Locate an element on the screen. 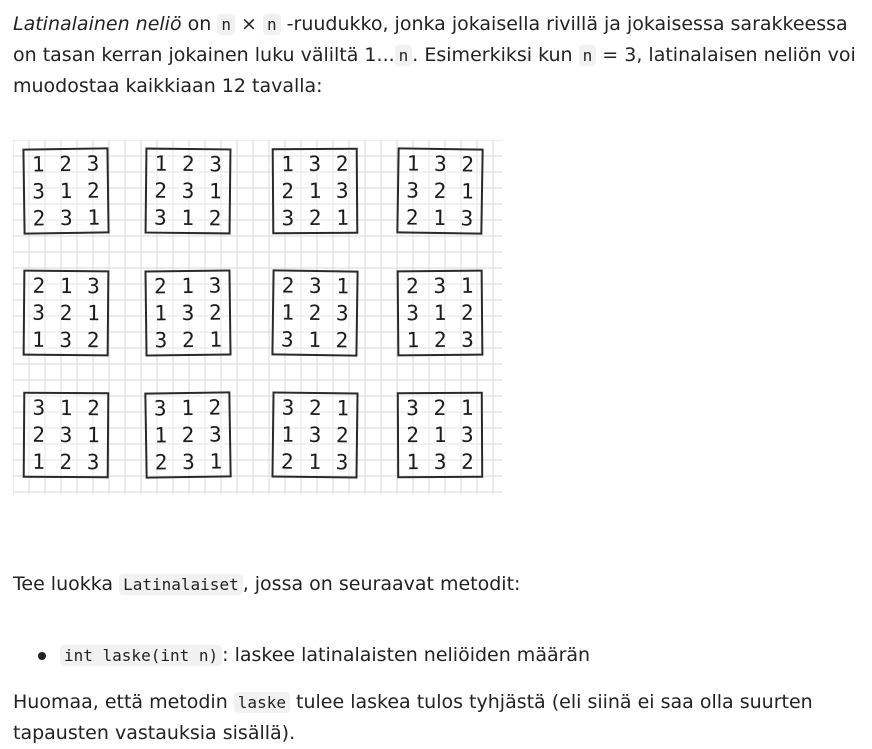 The height and width of the screenshot is (749, 872). method-description: : laskee latinalaisten neliöiden määrän is located at coordinates (406, 655).